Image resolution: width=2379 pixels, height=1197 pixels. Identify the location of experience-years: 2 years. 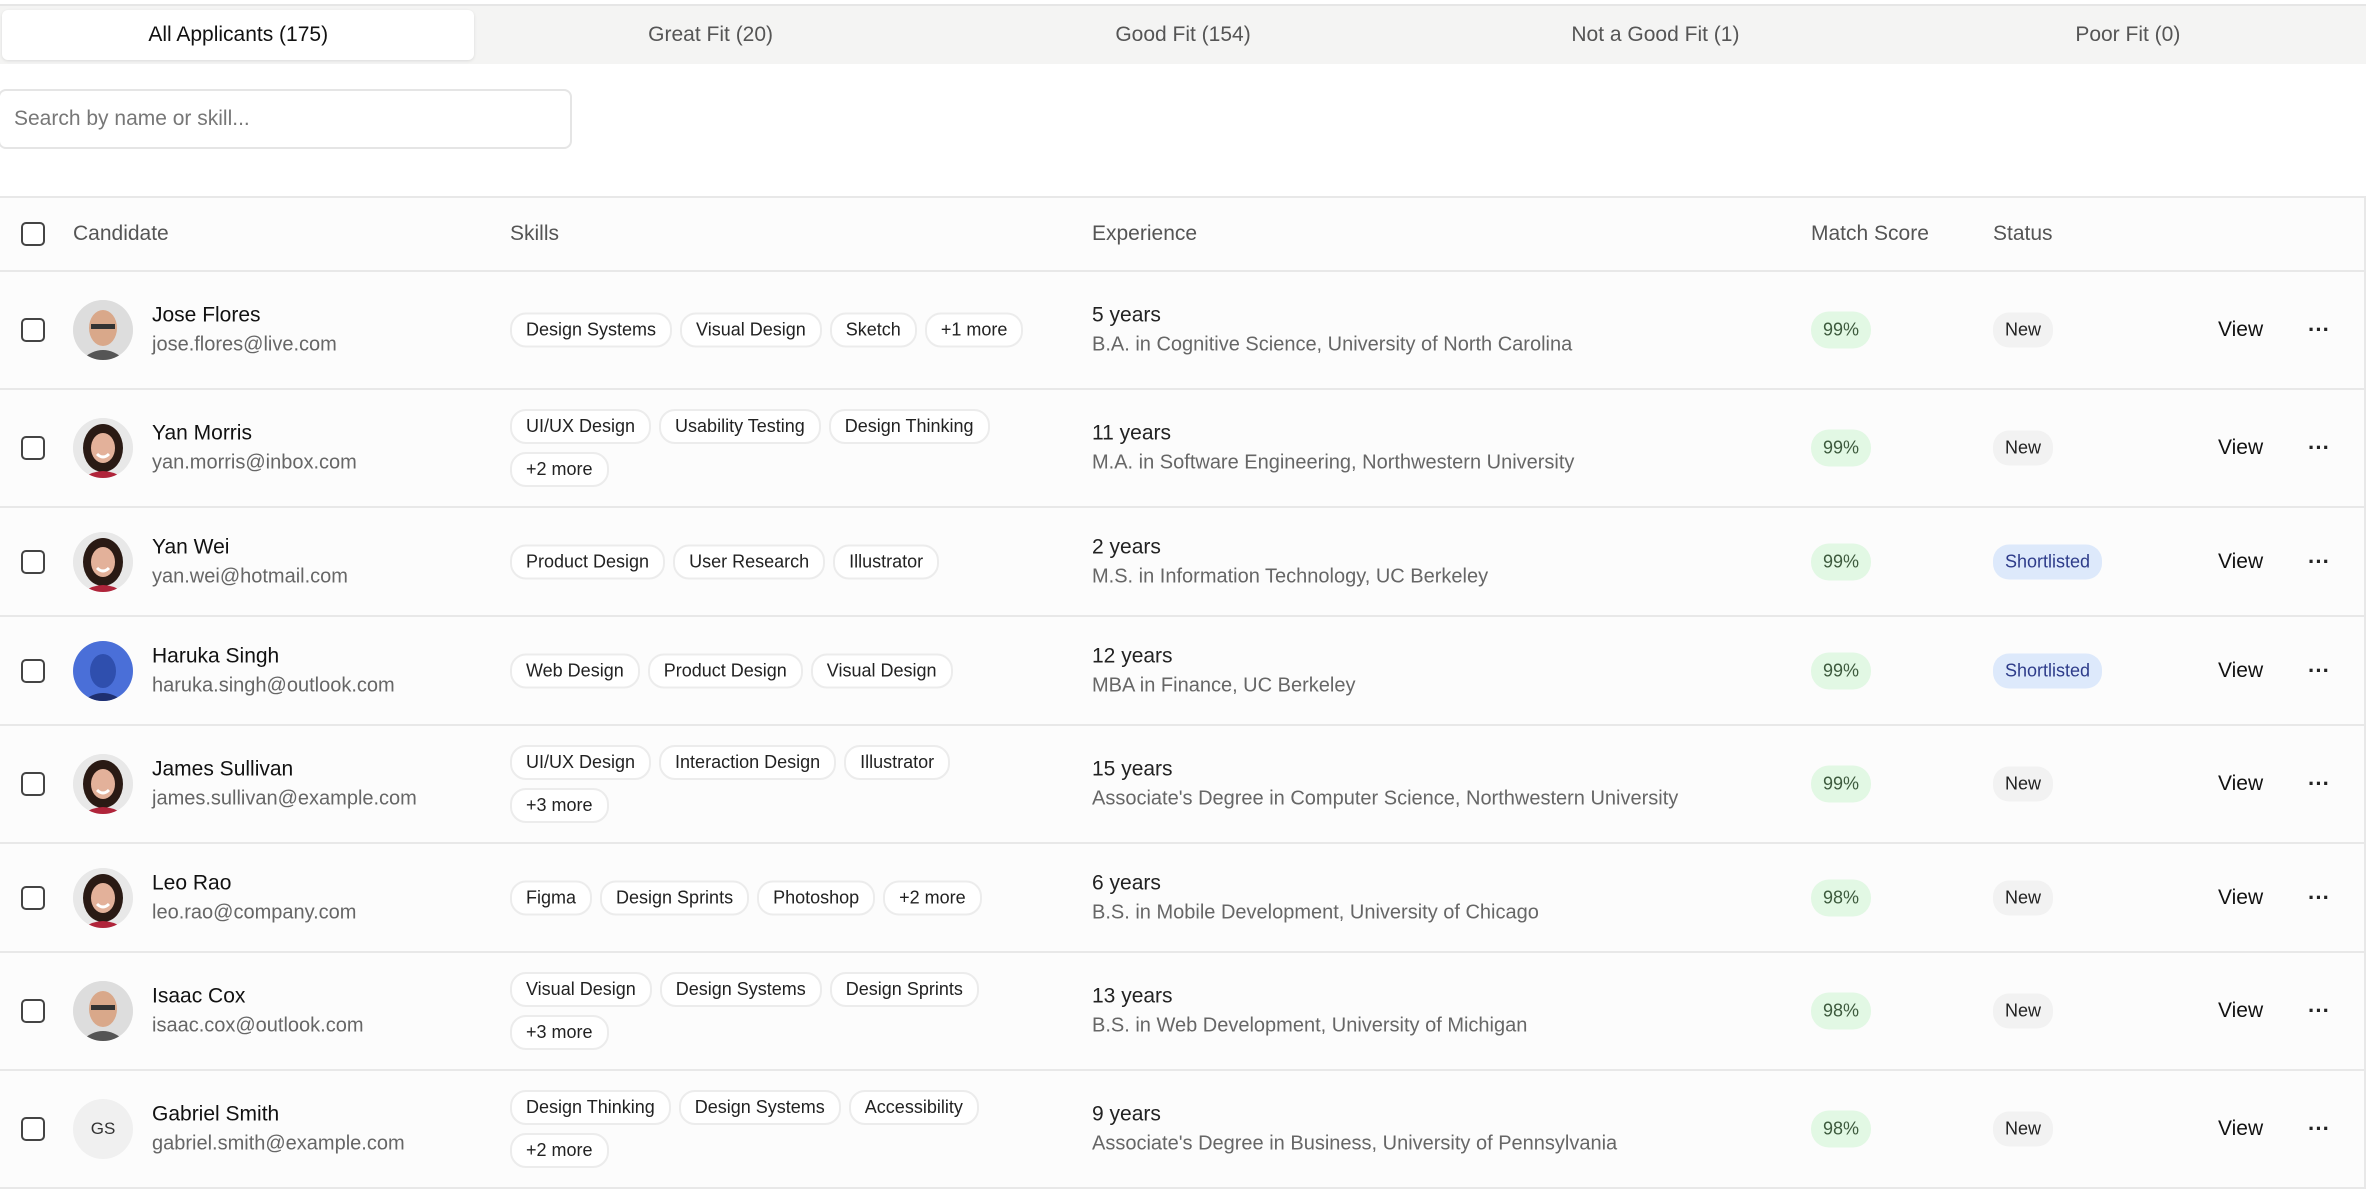
(1126, 546).